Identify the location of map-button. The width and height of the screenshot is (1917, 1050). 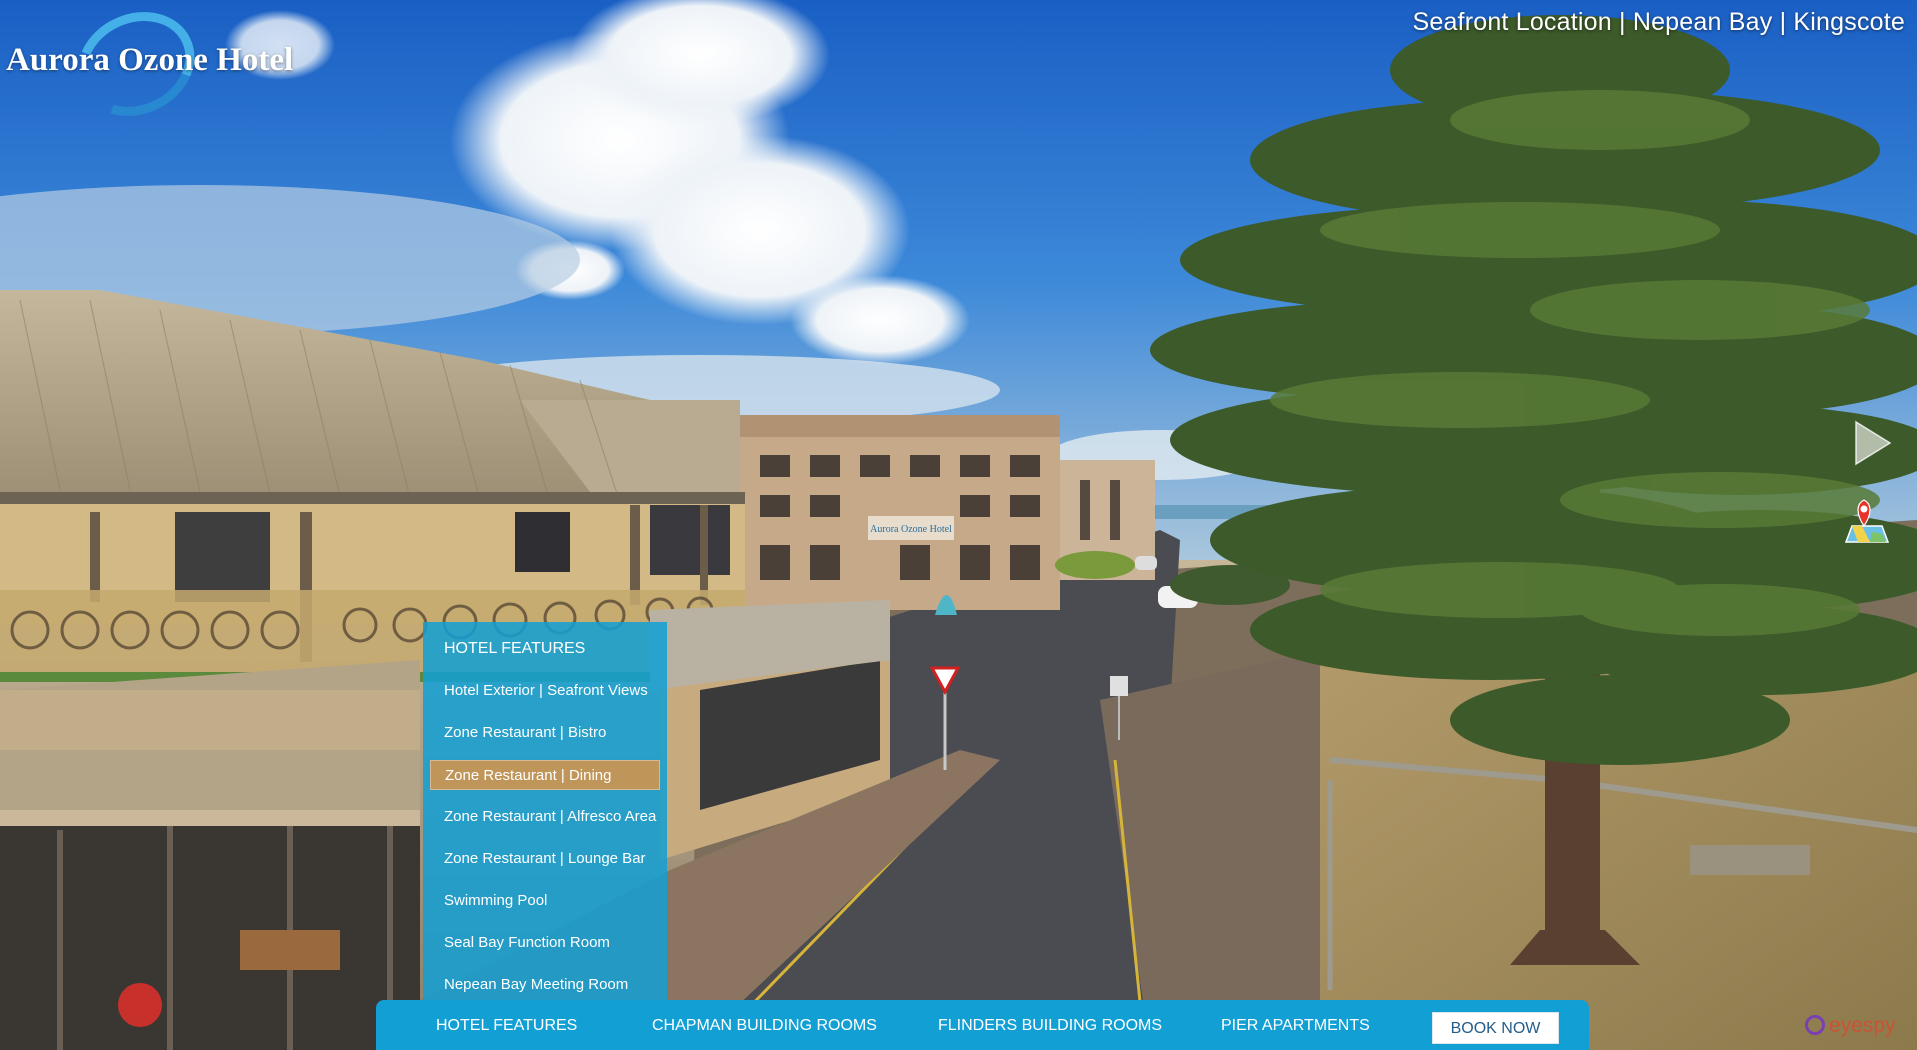
(1867, 521).